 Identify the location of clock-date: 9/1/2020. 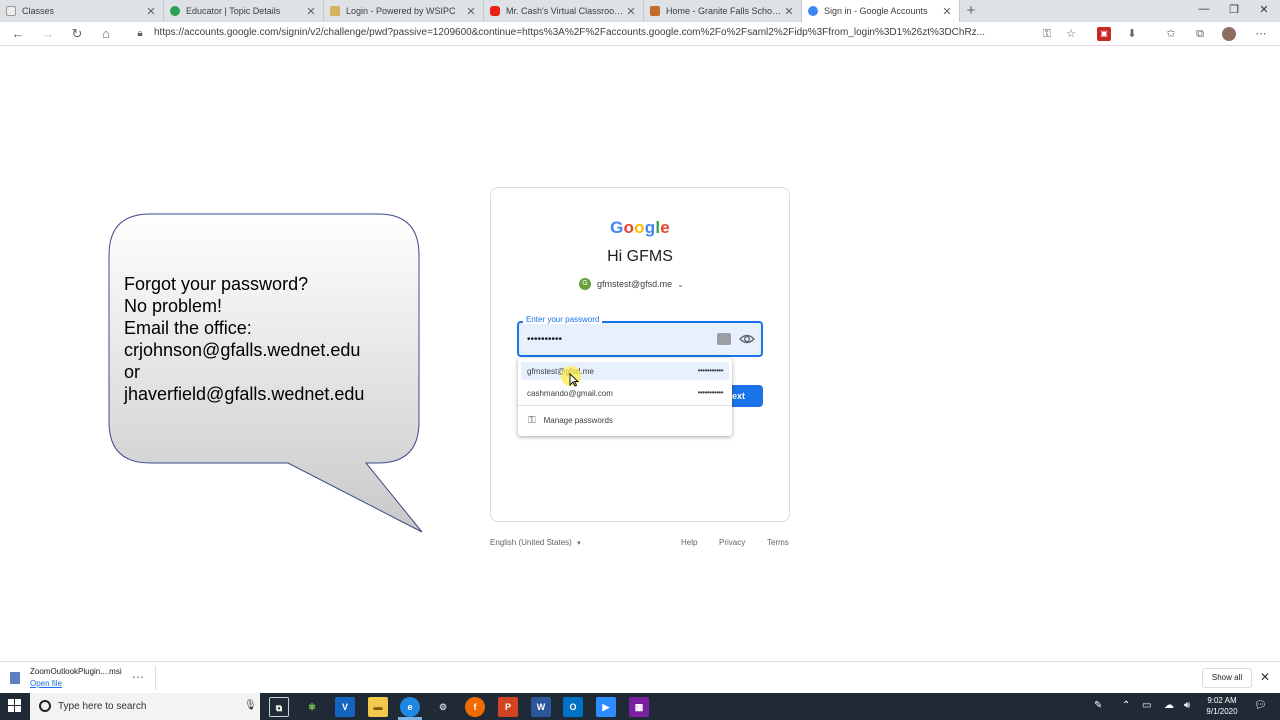
(1222, 711).